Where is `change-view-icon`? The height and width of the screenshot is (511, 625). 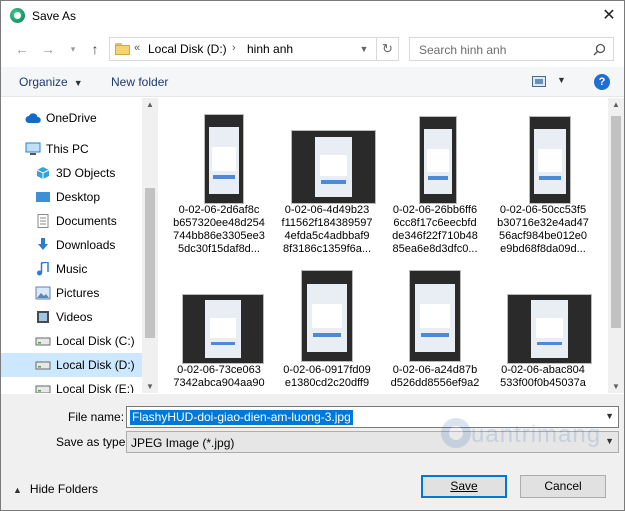 change-view-icon is located at coordinates (539, 81).